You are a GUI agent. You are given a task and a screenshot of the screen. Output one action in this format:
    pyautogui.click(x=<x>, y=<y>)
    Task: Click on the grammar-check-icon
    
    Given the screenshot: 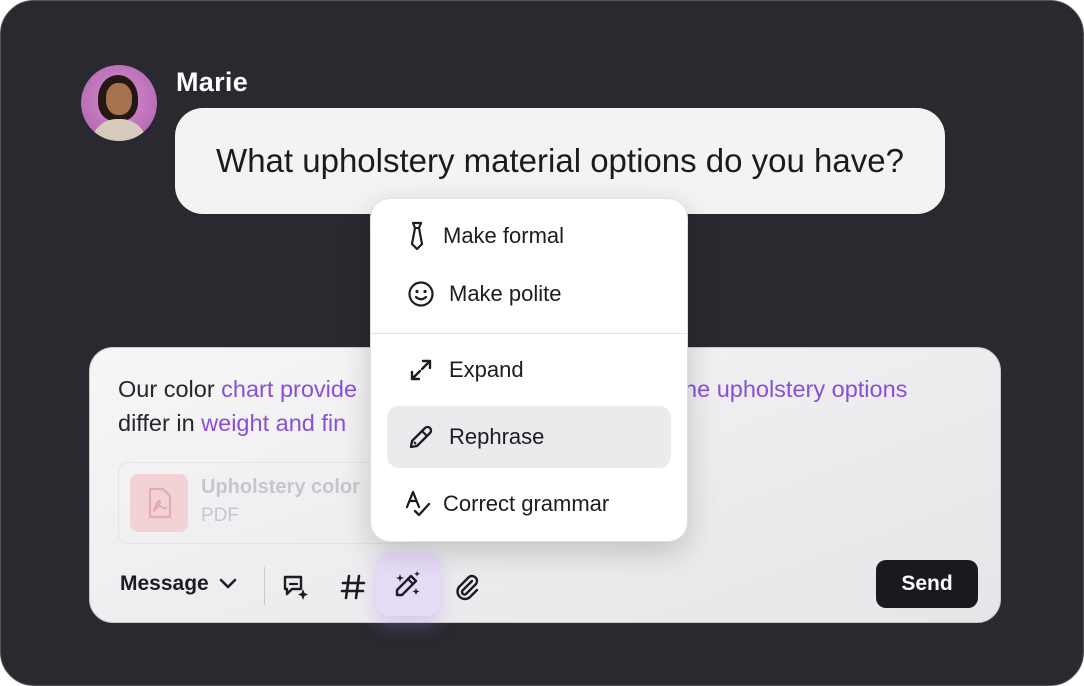 What is the action you would take?
    pyautogui.click(x=417, y=504)
    